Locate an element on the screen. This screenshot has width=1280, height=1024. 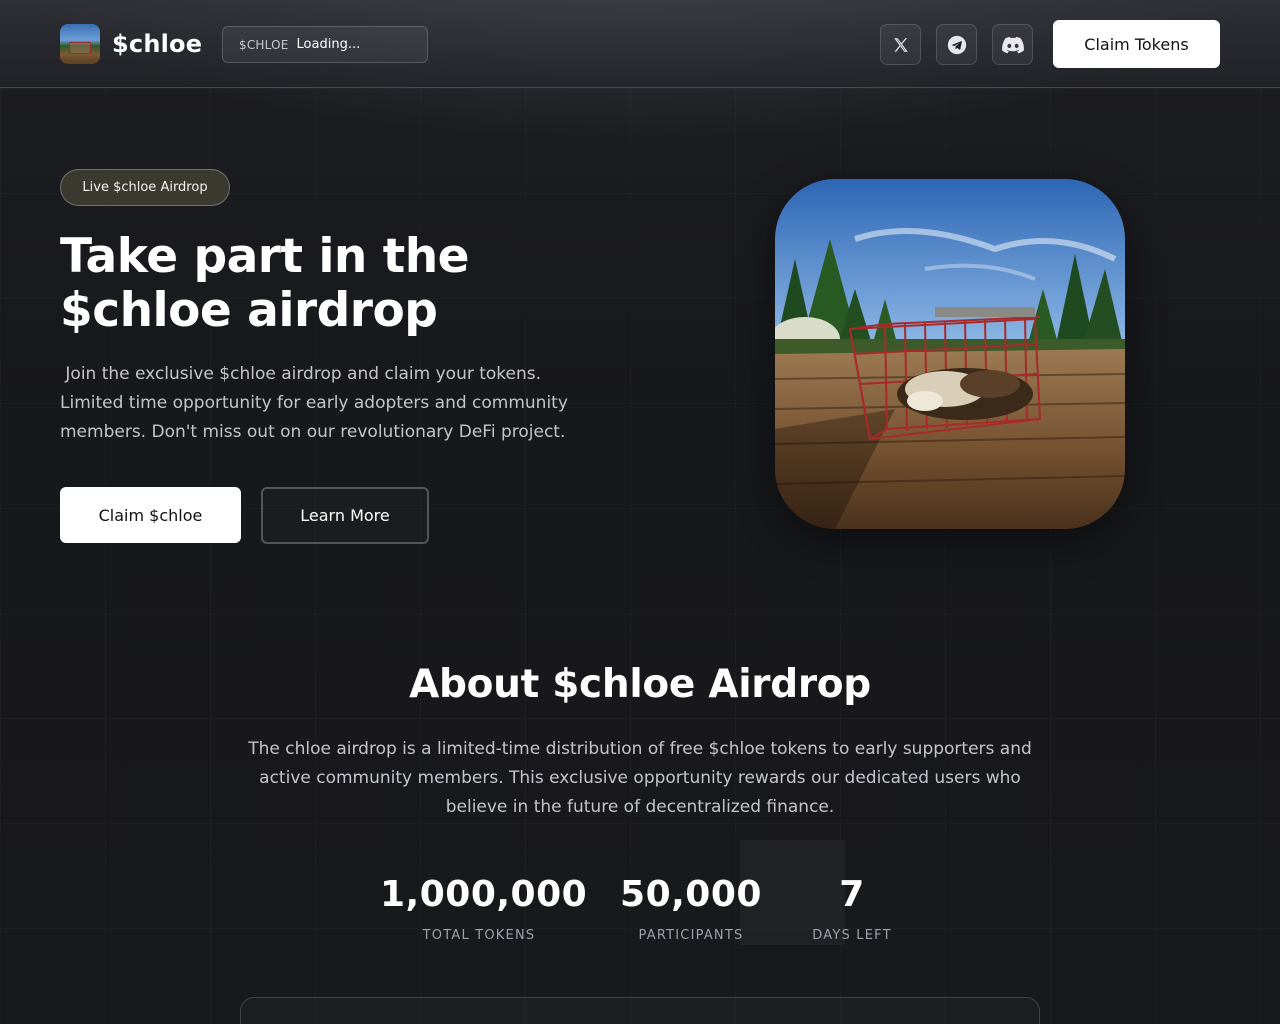
x-icon is located at coordinates (900, 44).